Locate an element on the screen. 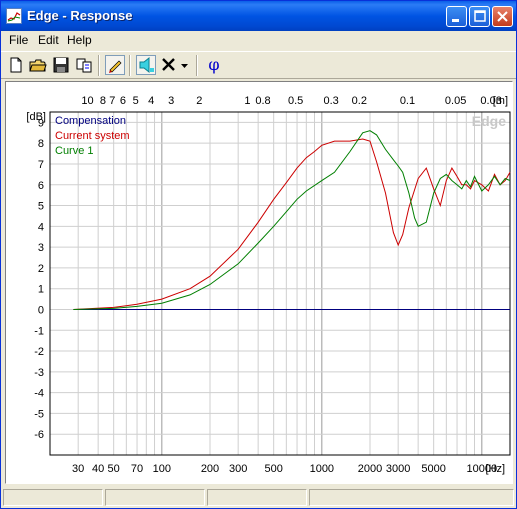 This screenshot has height=509, width=517. x-tick-label: 50 is located at coordinates (114, 469).